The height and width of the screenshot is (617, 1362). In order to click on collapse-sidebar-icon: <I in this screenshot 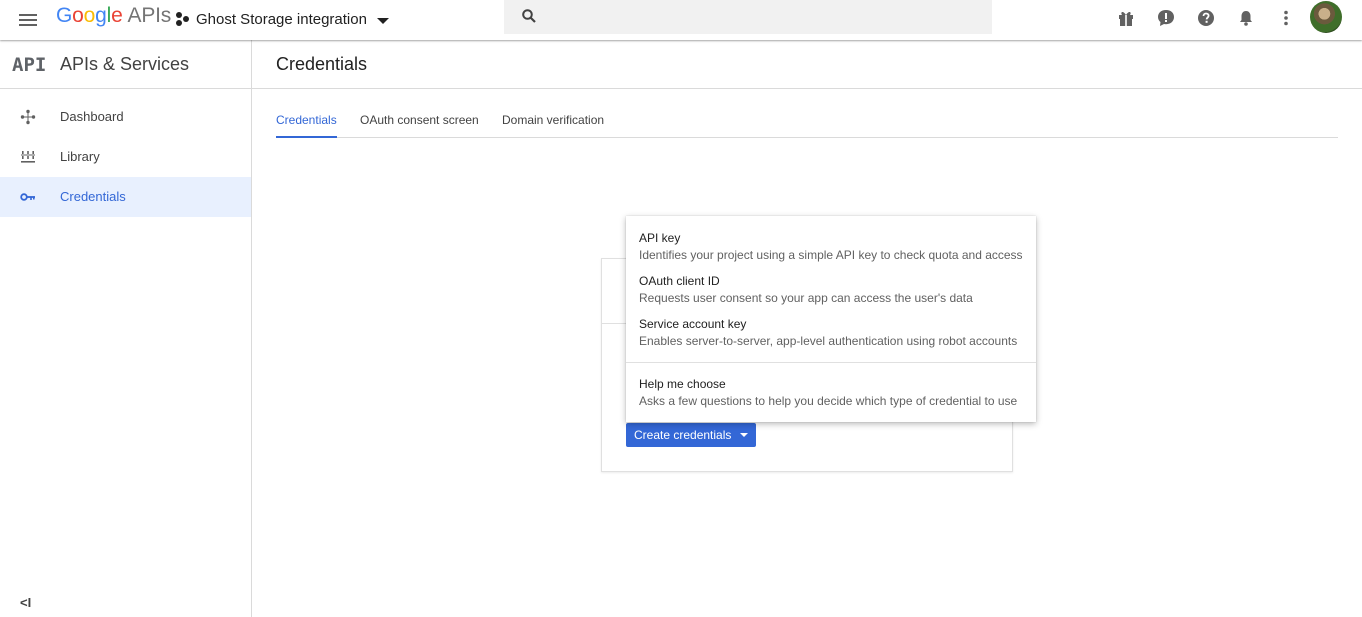, I will do `click(25, 602)`.